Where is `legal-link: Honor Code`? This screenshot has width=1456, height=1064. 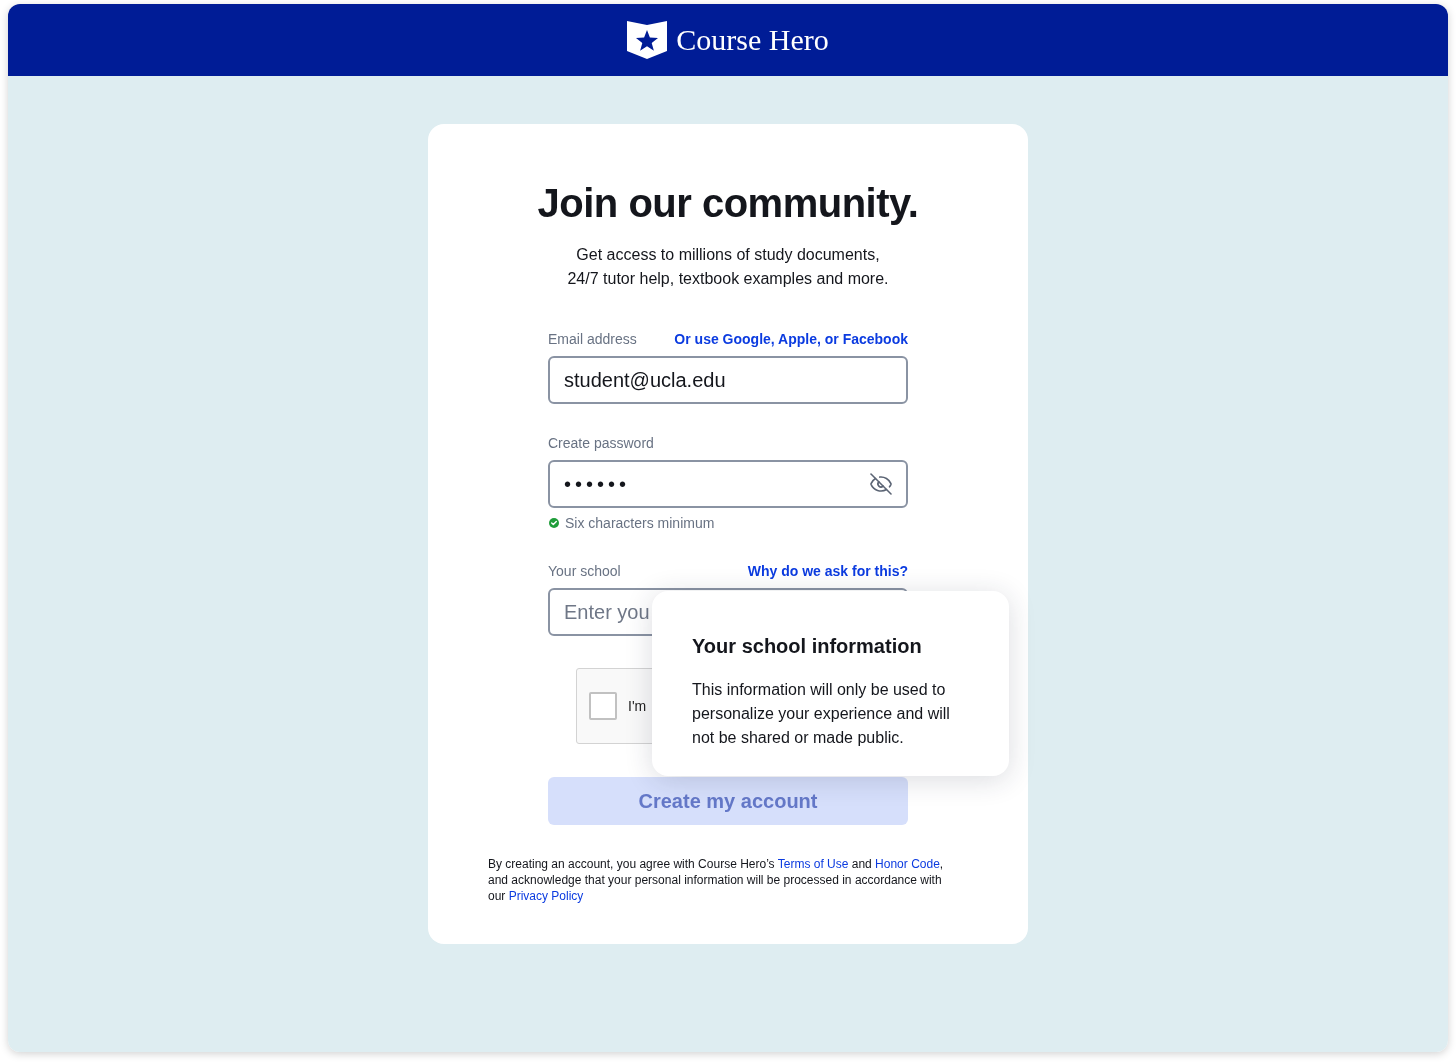 legal-link: Honor Code is located at coordinates (907, 864).